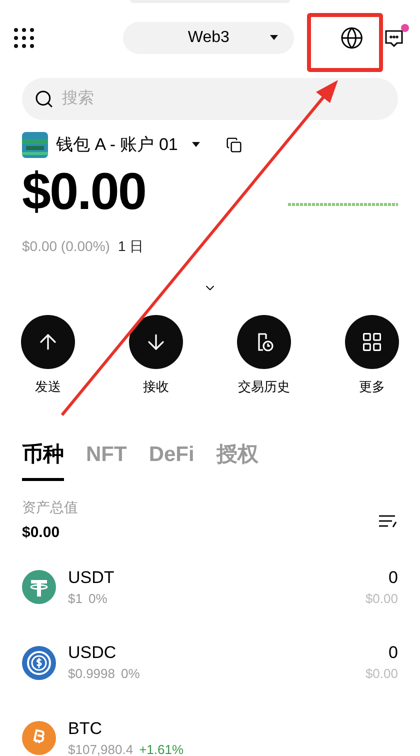 This screenshot has height=756, width=420. What do you see at coordinates (208, 38) in the screenshot?
I see `network-selector: Web3` at bounding box center [208, 38].